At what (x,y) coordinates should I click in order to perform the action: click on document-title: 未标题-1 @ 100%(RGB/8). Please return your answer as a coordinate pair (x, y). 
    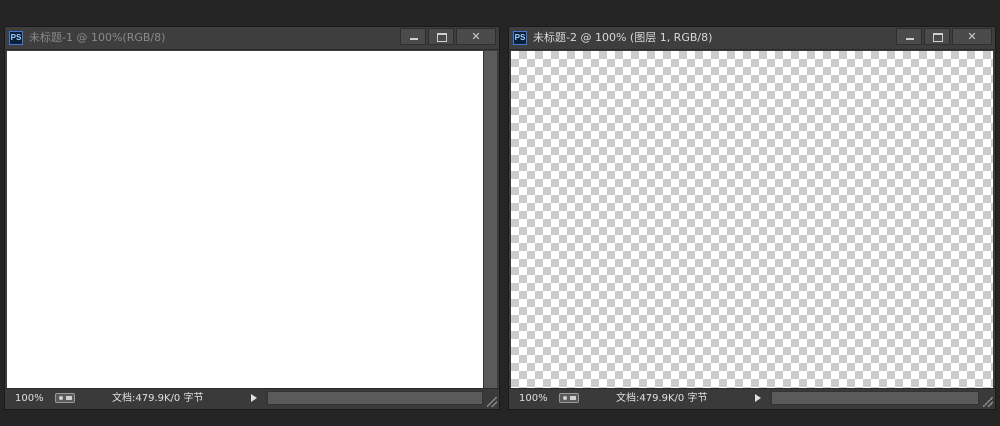
    Looking at the image, I should click on (97, 37).